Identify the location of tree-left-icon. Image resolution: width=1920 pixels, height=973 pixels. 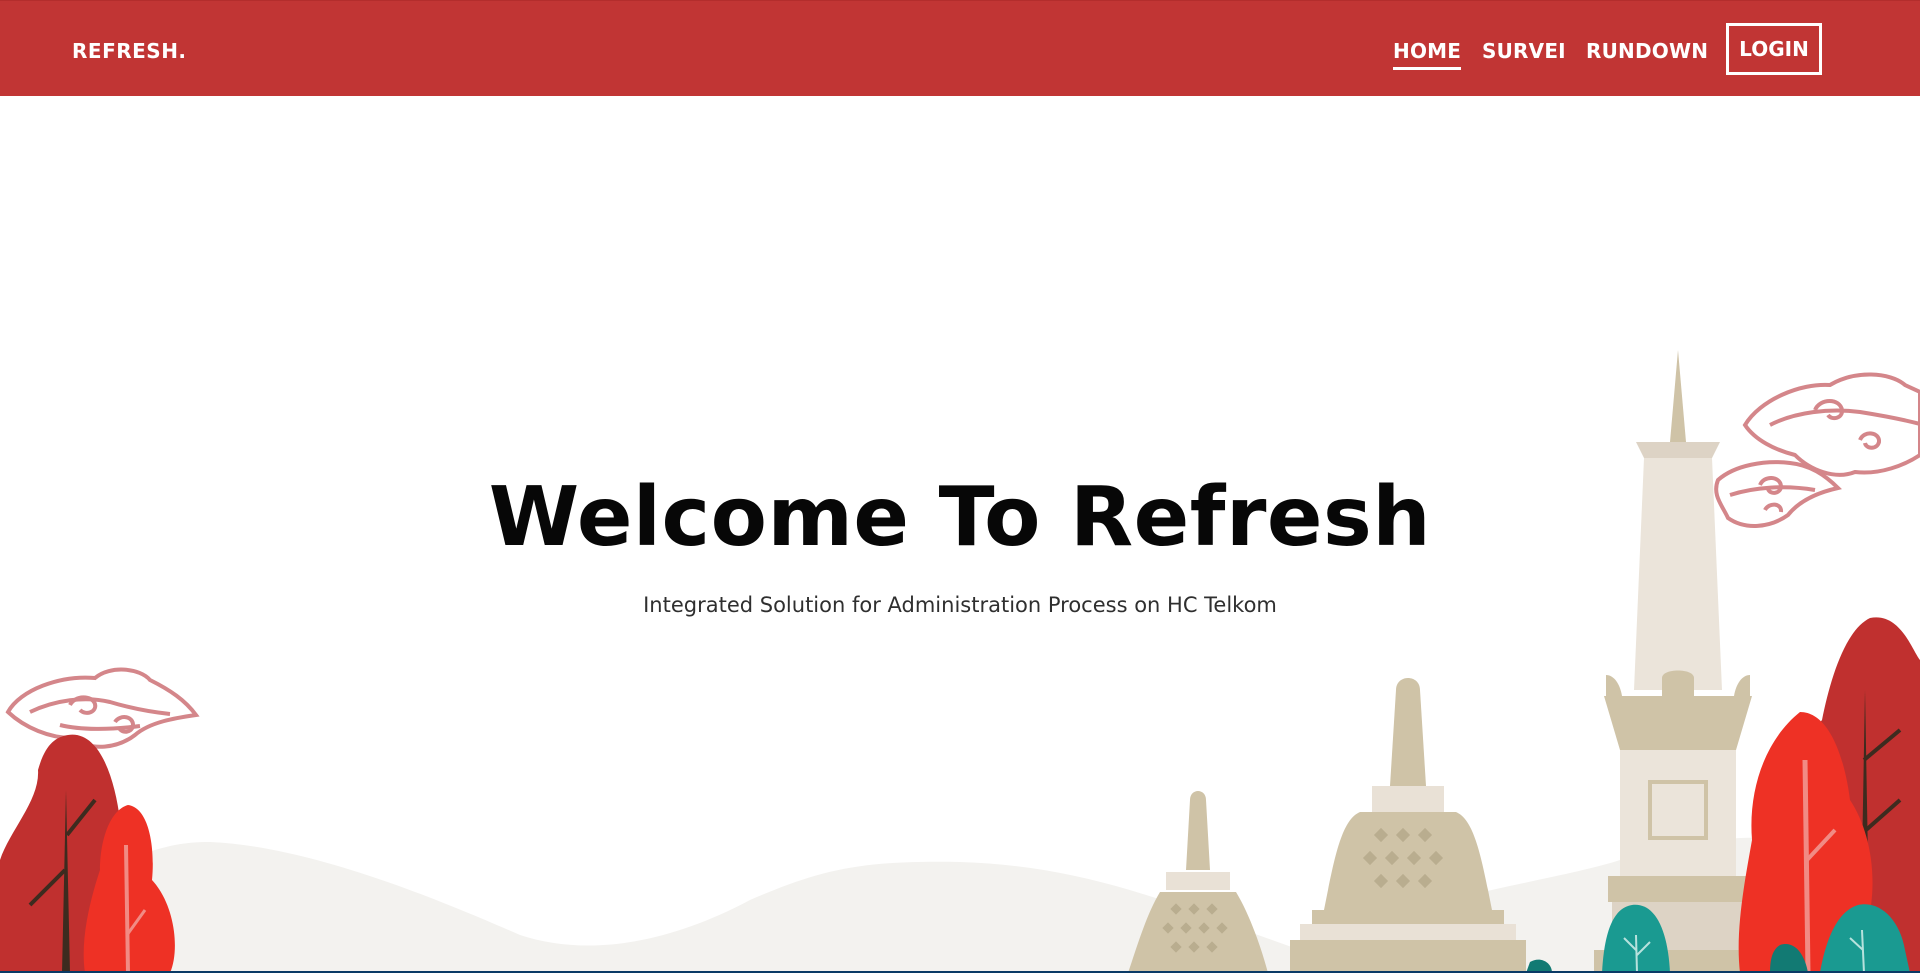
(87, 853).